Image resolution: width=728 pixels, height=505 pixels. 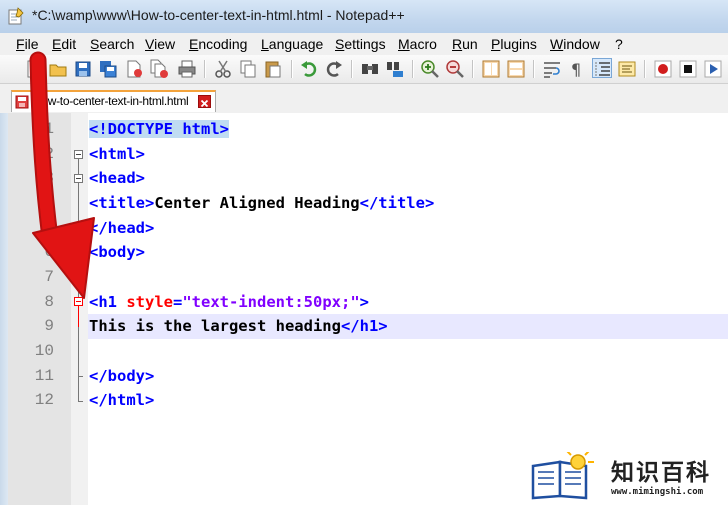 I want to click on fold-head-icon, so click(x=78, y=178).